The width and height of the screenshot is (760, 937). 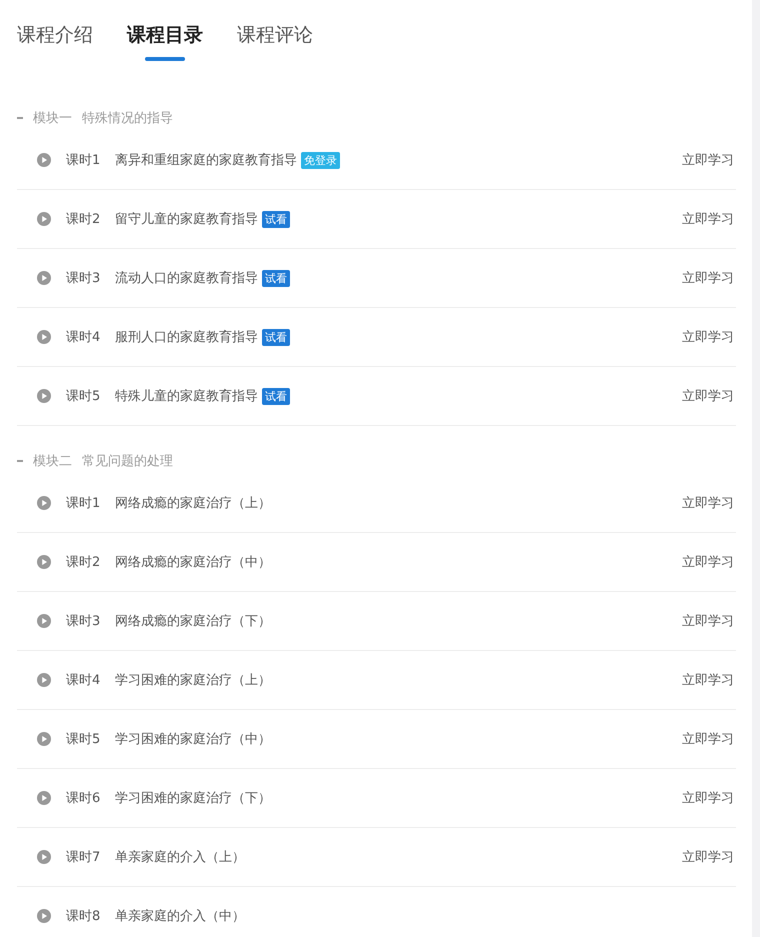 What do you see at coordinates (84, 798) in the screenshot?
I see `lesson-number: 课时6` at bounding box center [84, 798].